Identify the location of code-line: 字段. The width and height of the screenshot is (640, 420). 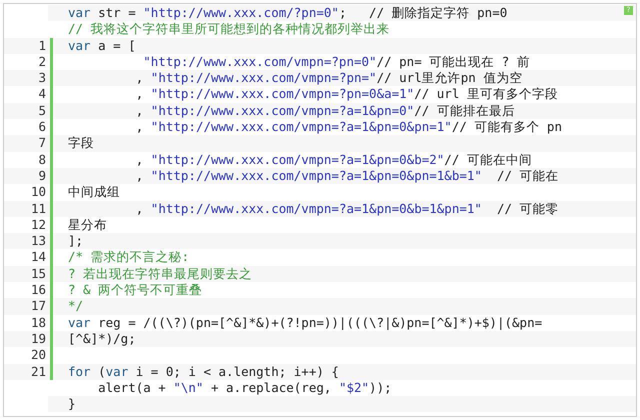
(81, 142).